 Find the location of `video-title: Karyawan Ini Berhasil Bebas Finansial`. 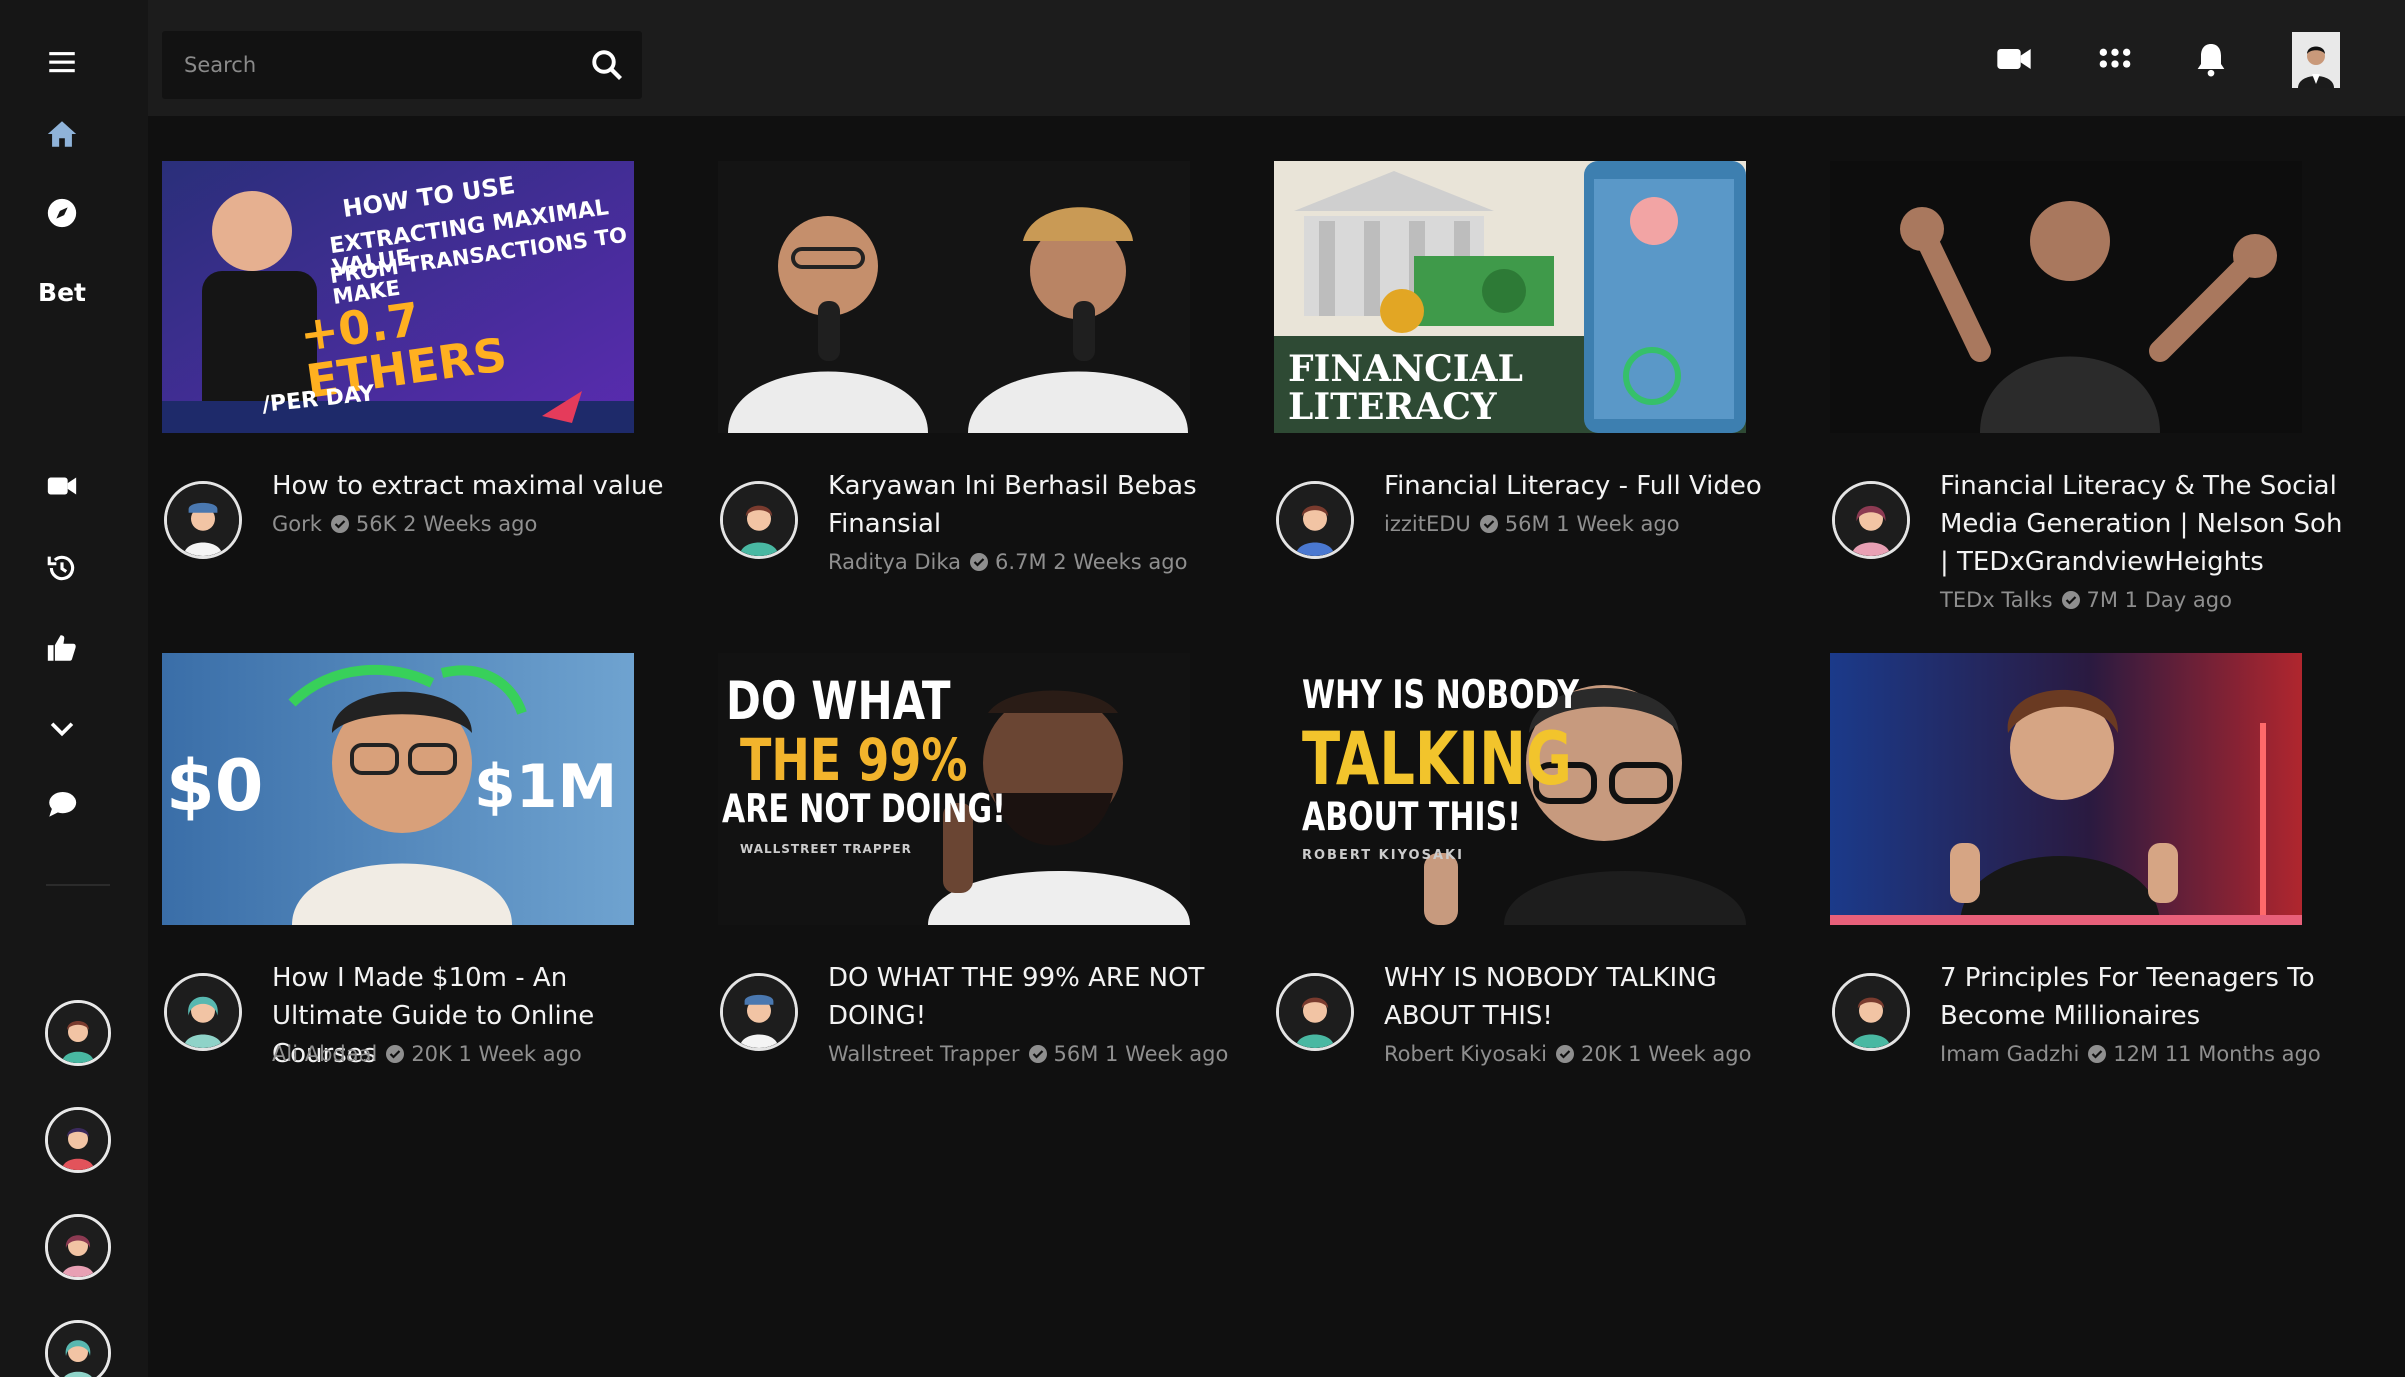

video-title: Karyawan Ini Berhasil Bebas Finansial is located at coordinates (1033, 505).